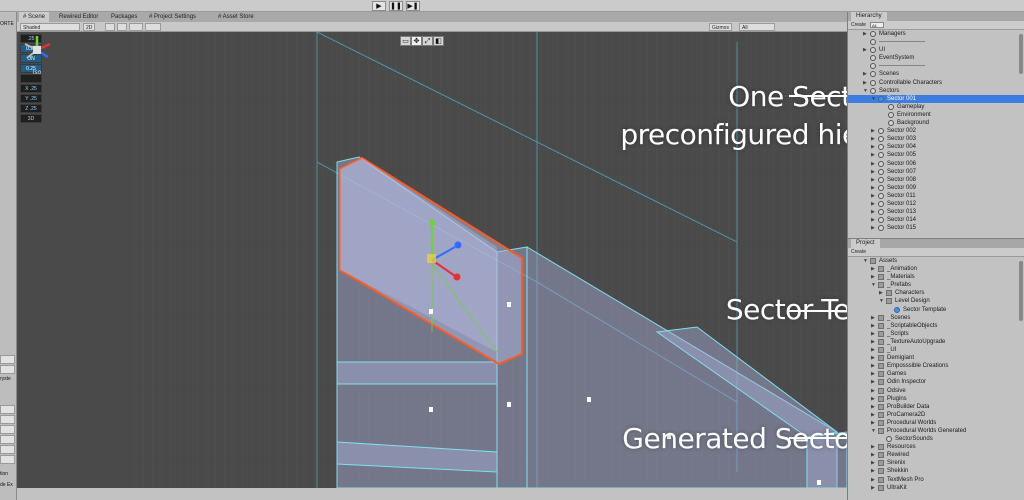 This screenshot has height=500, width=1024. Describe the element at coordinates (936, 66) in the screenshot. I see `tree-row: -----------------------` at that location.